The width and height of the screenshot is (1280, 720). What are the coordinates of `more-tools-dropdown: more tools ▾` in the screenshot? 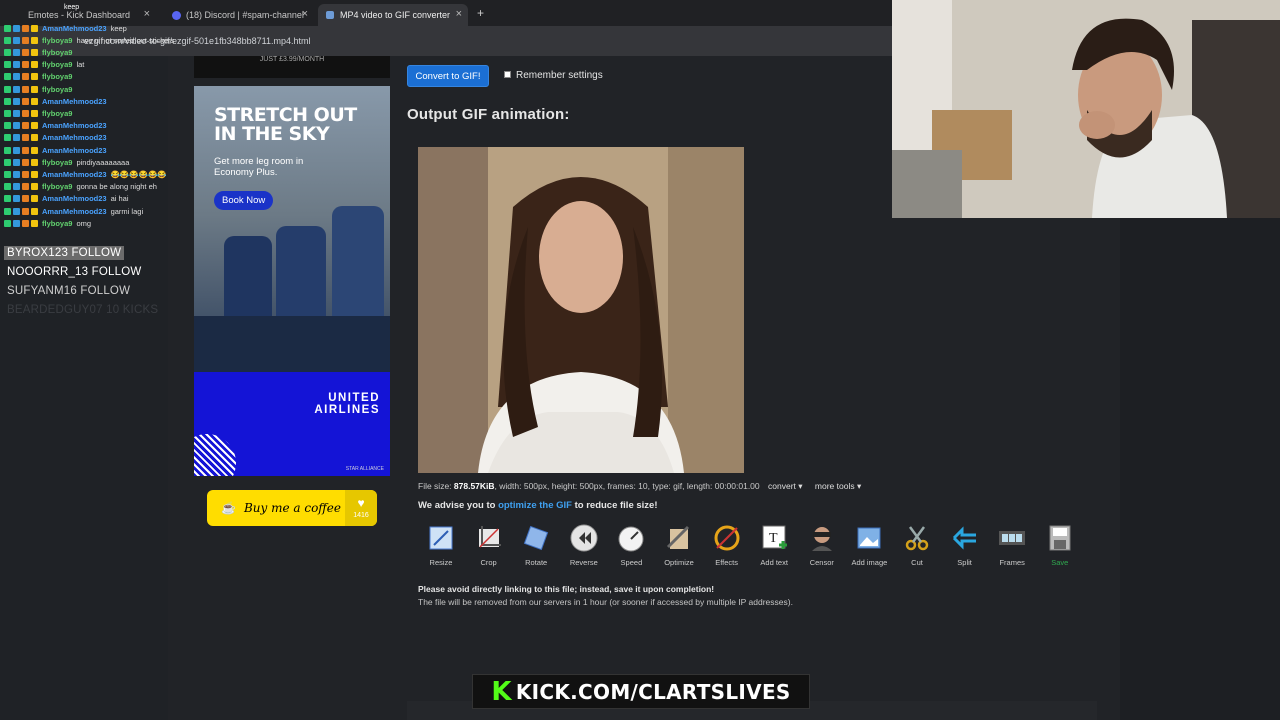 It's located at (838, 486).